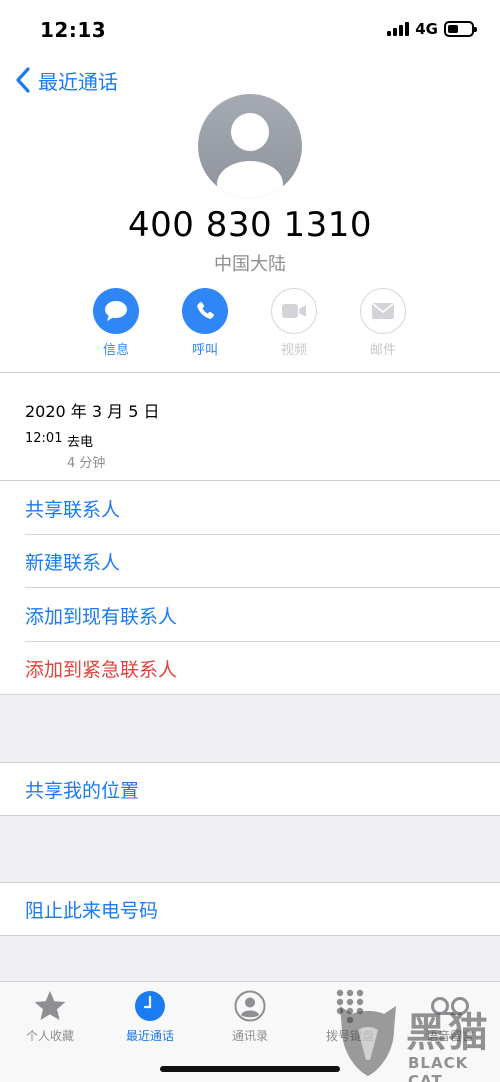 This screenshot has width=500, height=1082. I want to click on call-type: 去电, so click(80, 442).